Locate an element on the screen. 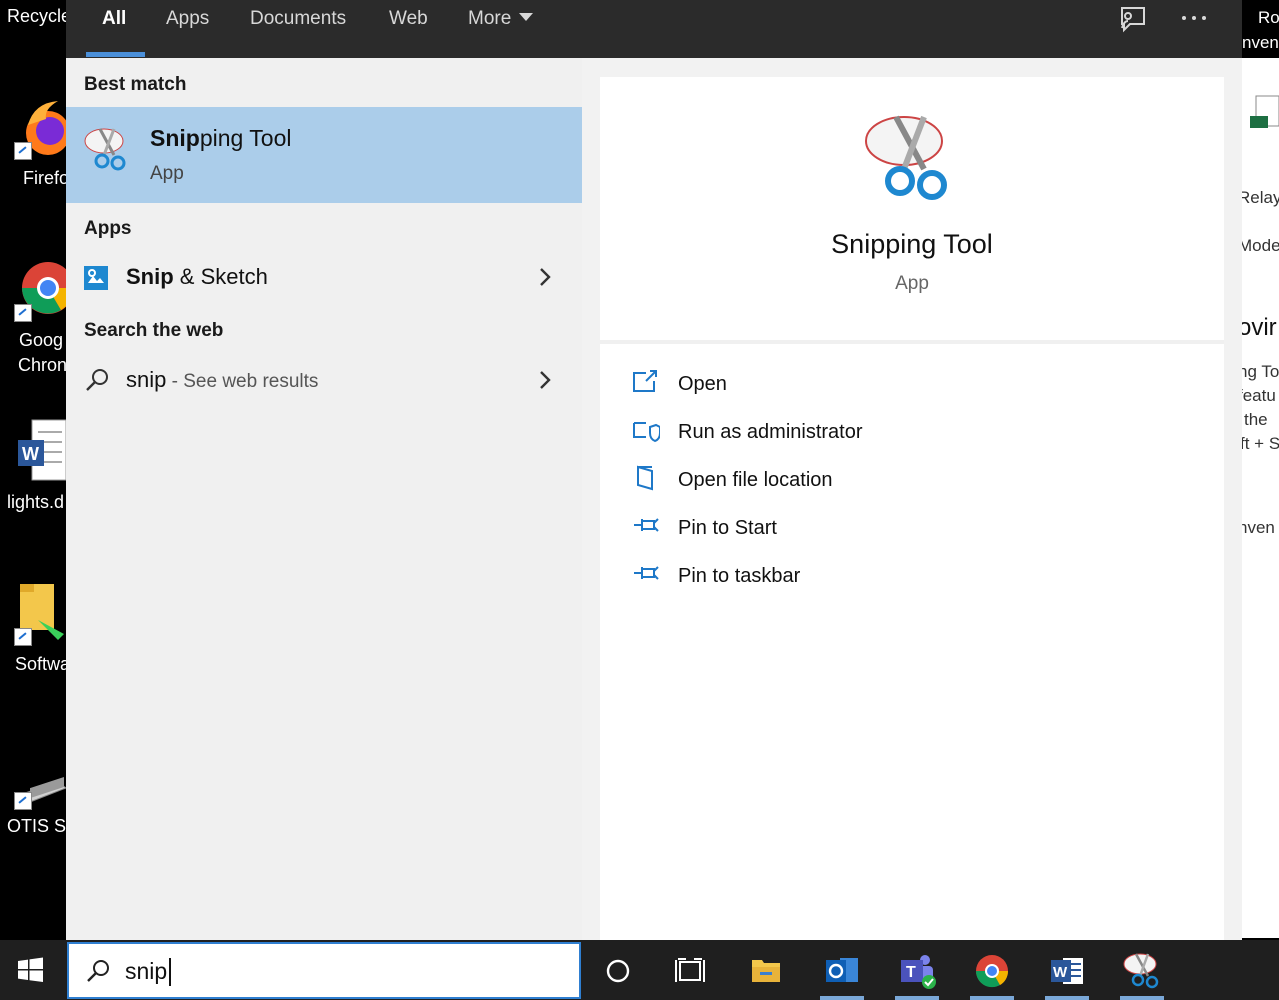 Image resolution: width=1279 pixels, height=1000 pixels. tab-web: Web is located at coordinates (408, 29).